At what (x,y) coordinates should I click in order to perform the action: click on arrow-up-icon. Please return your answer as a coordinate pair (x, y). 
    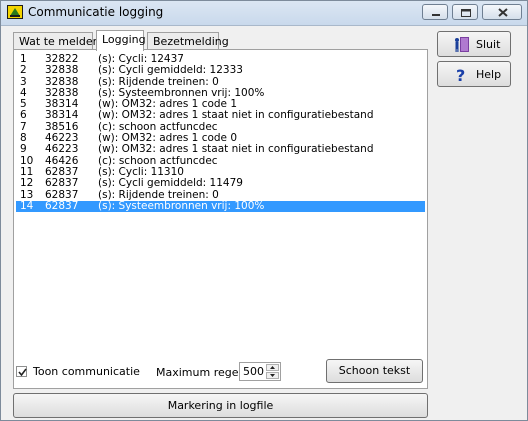
    Looking at the image, I should click on (272, 367).